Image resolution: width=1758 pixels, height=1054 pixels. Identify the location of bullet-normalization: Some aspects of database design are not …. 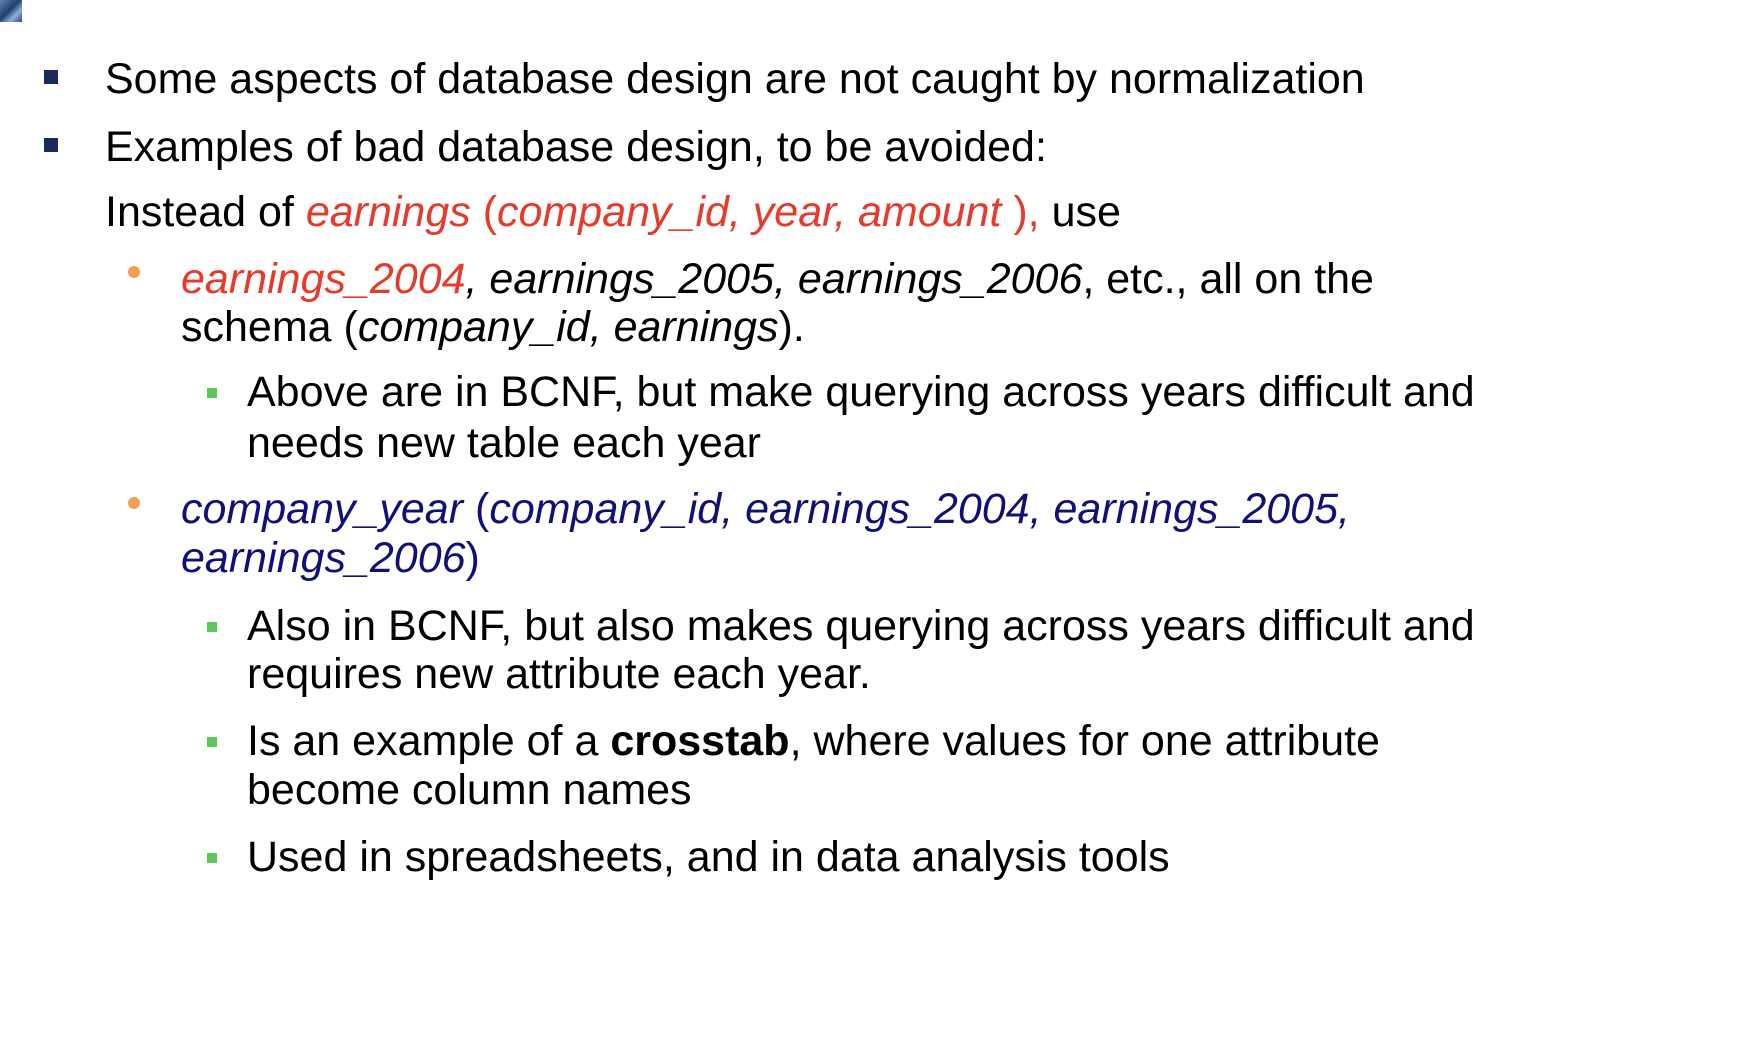
(735, 79).